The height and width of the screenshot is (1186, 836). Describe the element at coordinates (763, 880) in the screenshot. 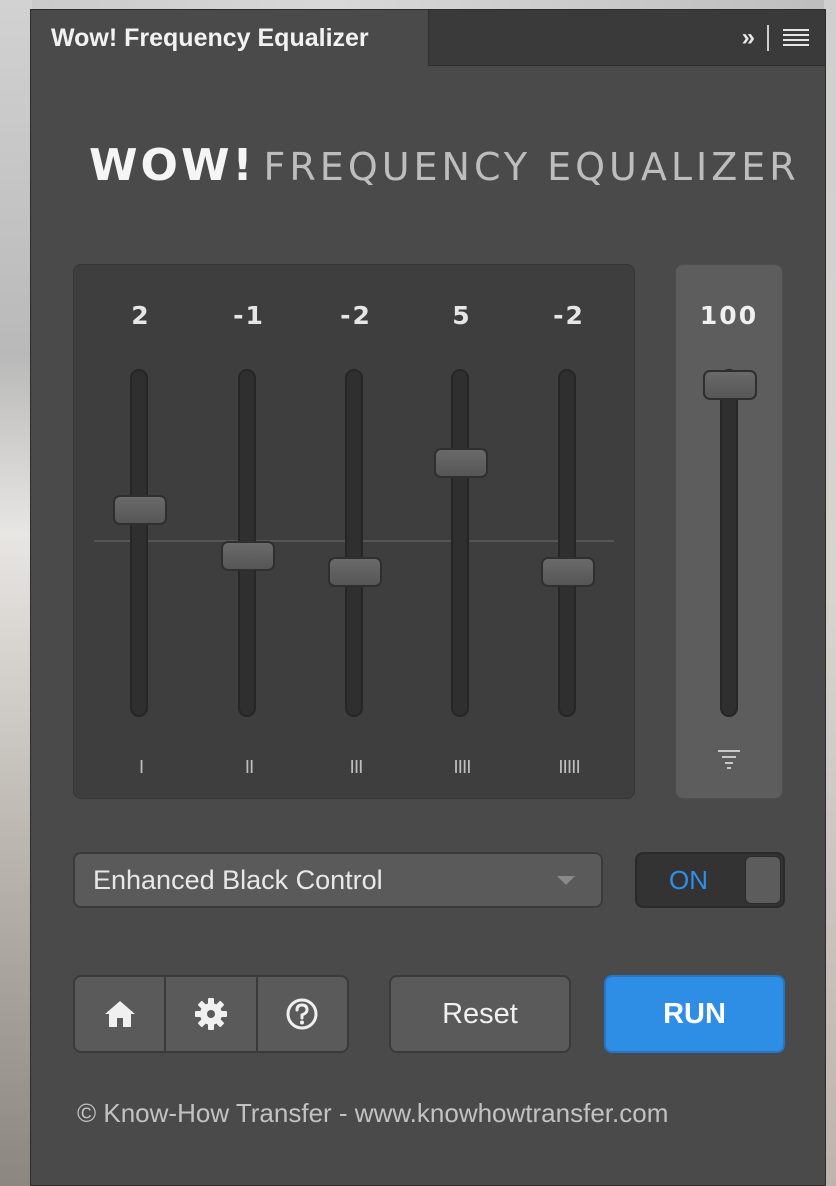

I see `toggle-knob` at that location.